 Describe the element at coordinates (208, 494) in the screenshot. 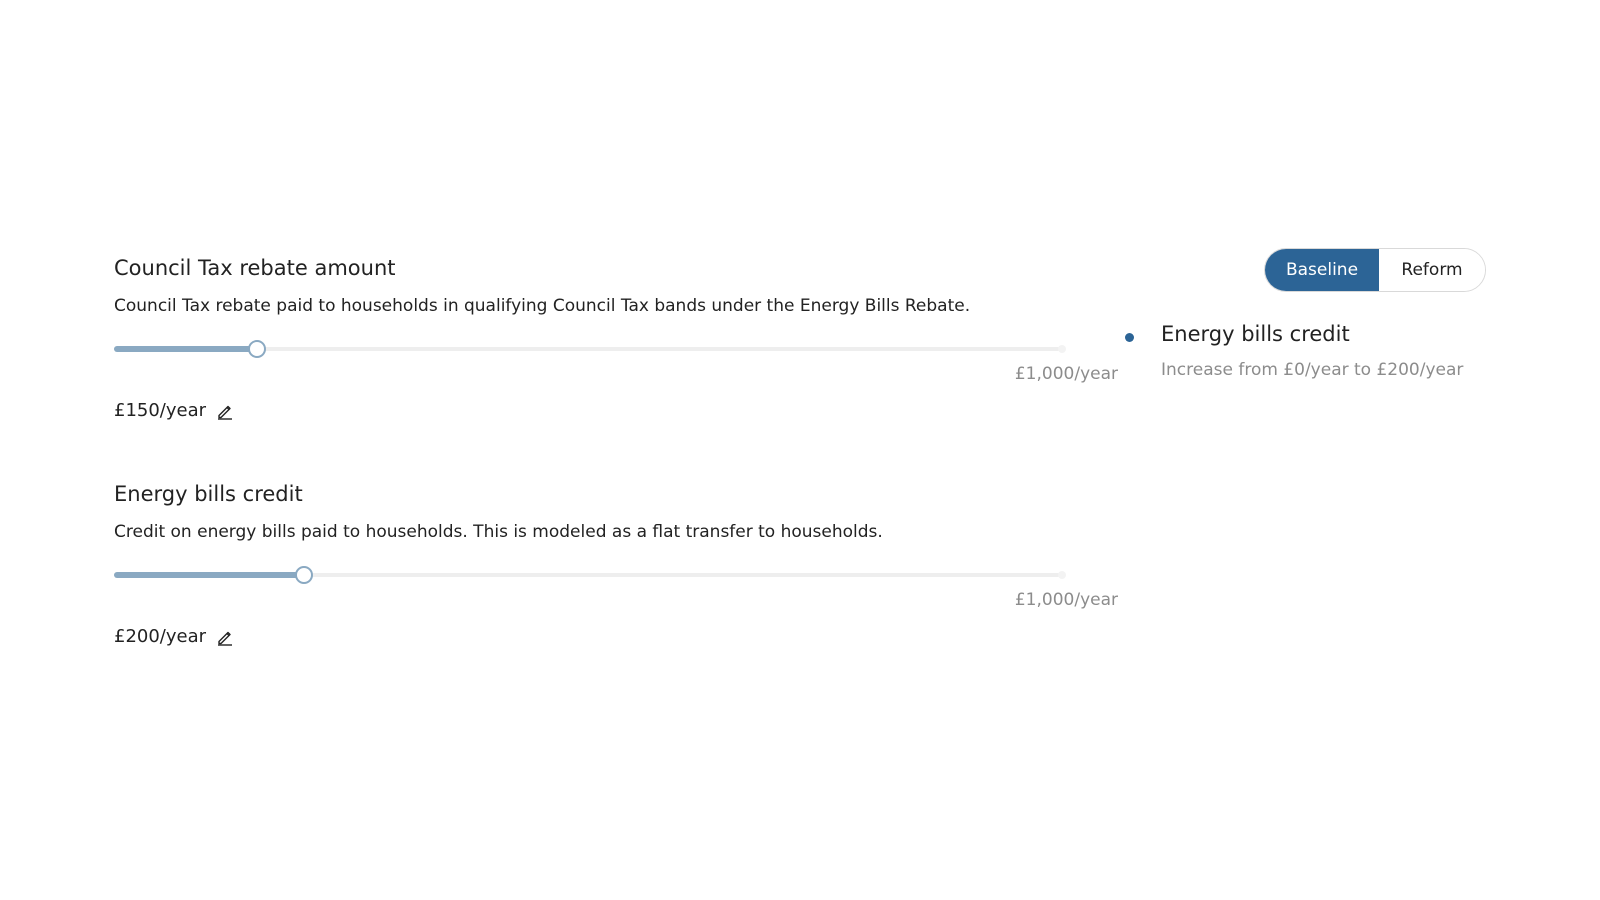

I see `parameter-title: Energy bills credit` at that location.